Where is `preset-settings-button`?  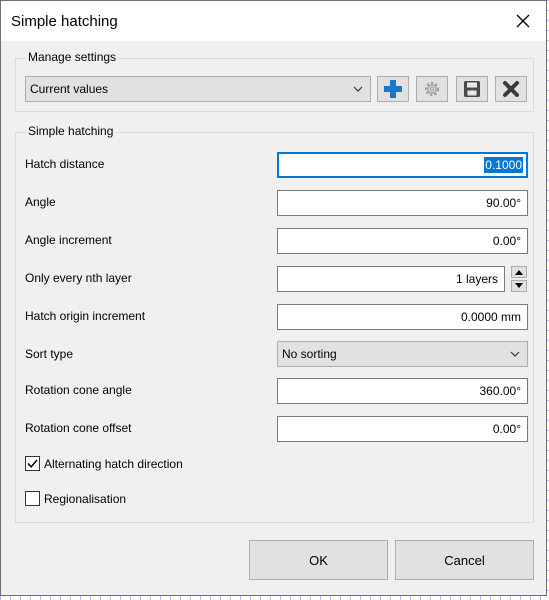 preset-settings-button is located at coordinates (432, 89).